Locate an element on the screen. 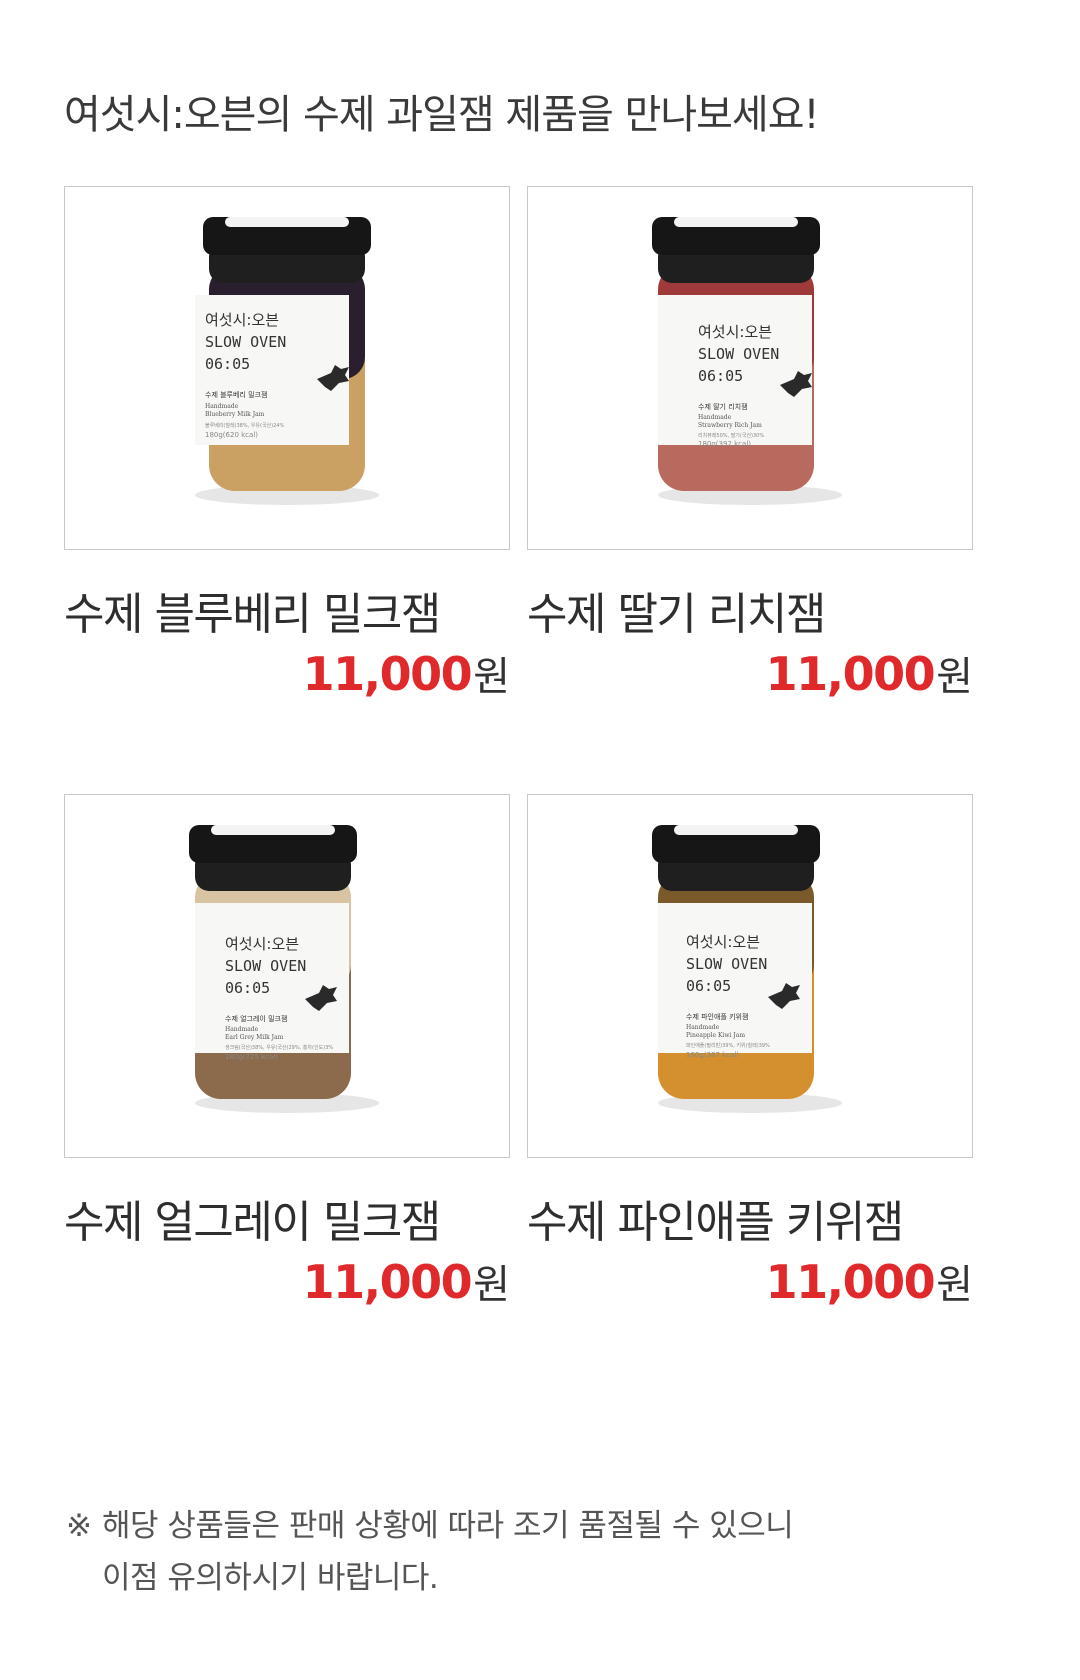 The width and height of the screenshot is (1080, 1680). page-headline: 여섯시:오븐의 수제 과일잼 제품을 만나보세요! is located at coordinates (442, 115).